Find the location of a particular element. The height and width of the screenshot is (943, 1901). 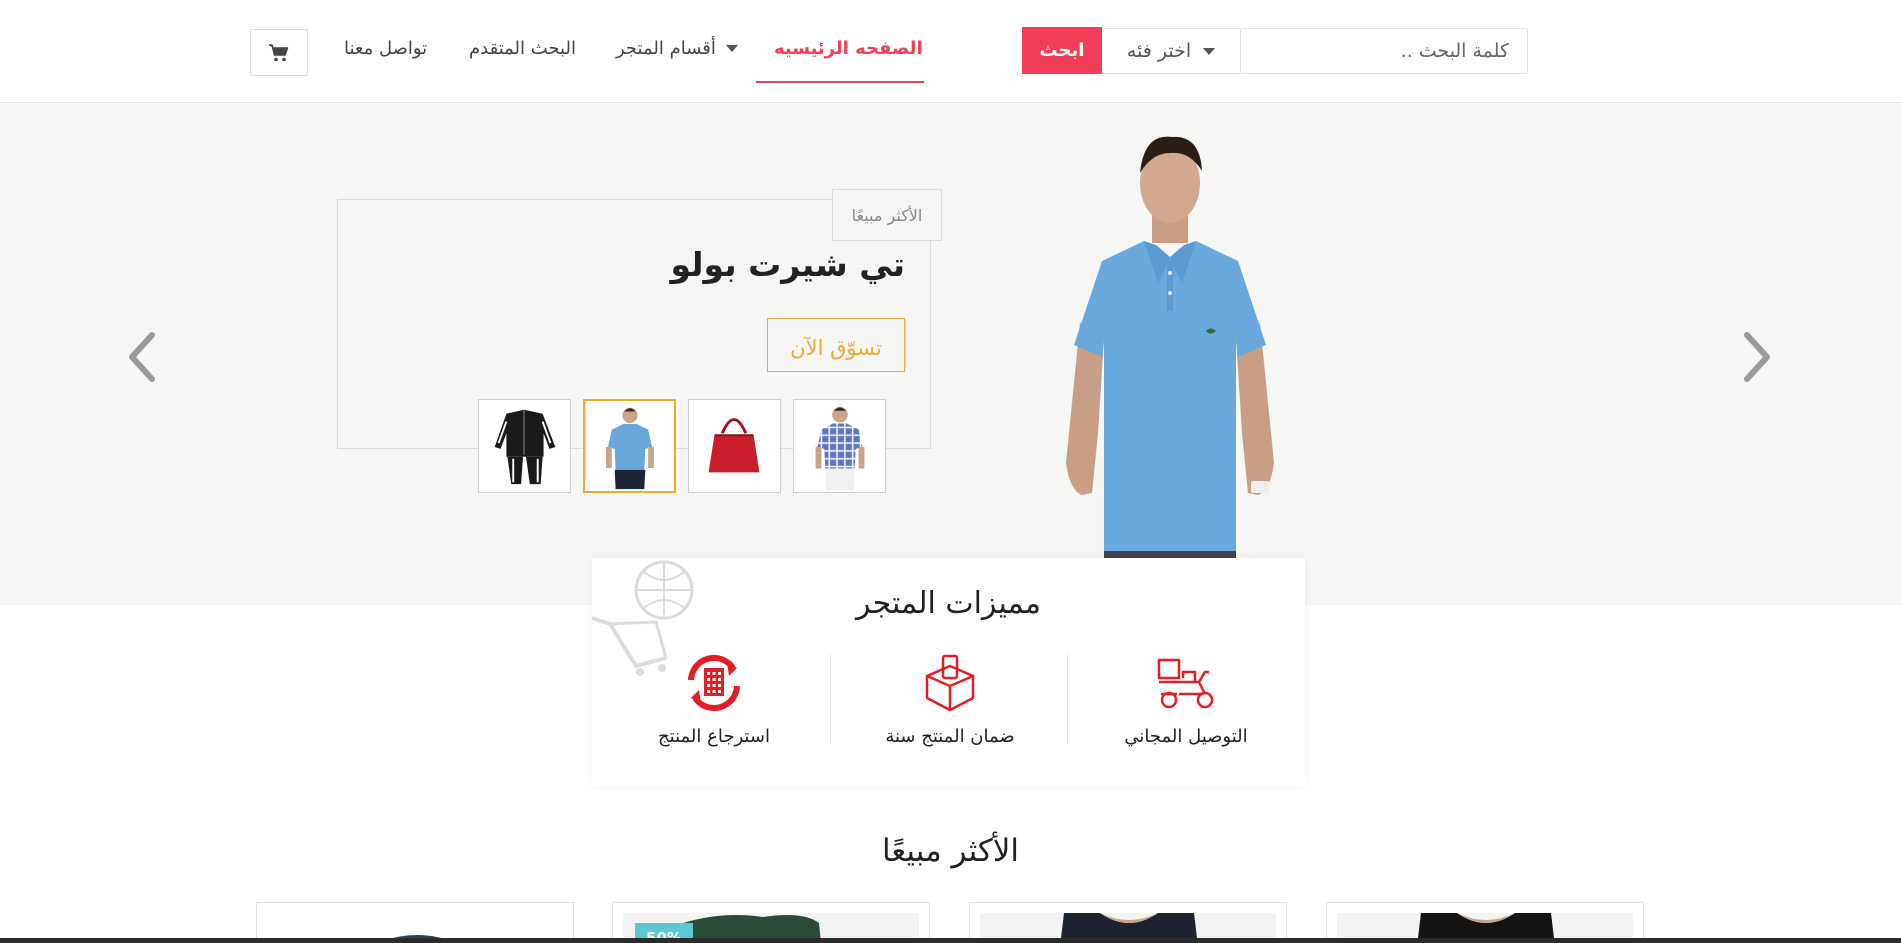

shop-now-button: تسوّق الآن is located at coordinates (836, 345).